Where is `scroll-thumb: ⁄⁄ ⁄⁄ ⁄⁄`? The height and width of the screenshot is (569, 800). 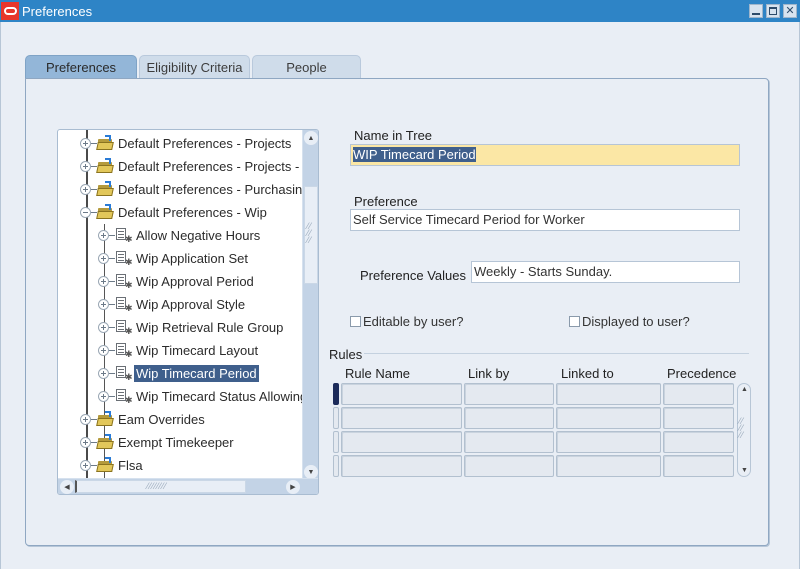 scroll-thumb: ⁄⁄ ⁄⁄ ⁄⁄ is located at coordinates (311, 235).